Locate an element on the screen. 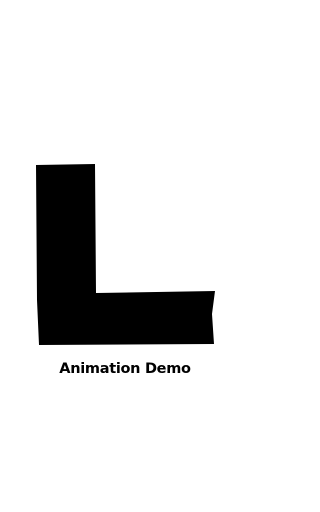 The image size is (320, 512). app-title: Animation Demo is located at coordinates (125, 369).